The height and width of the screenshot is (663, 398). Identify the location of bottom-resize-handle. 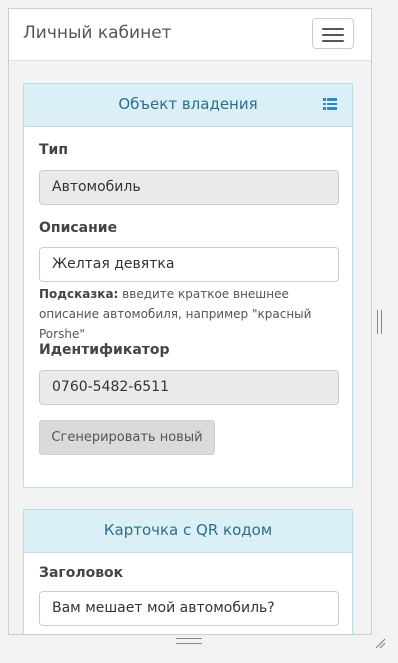
(189, 641).